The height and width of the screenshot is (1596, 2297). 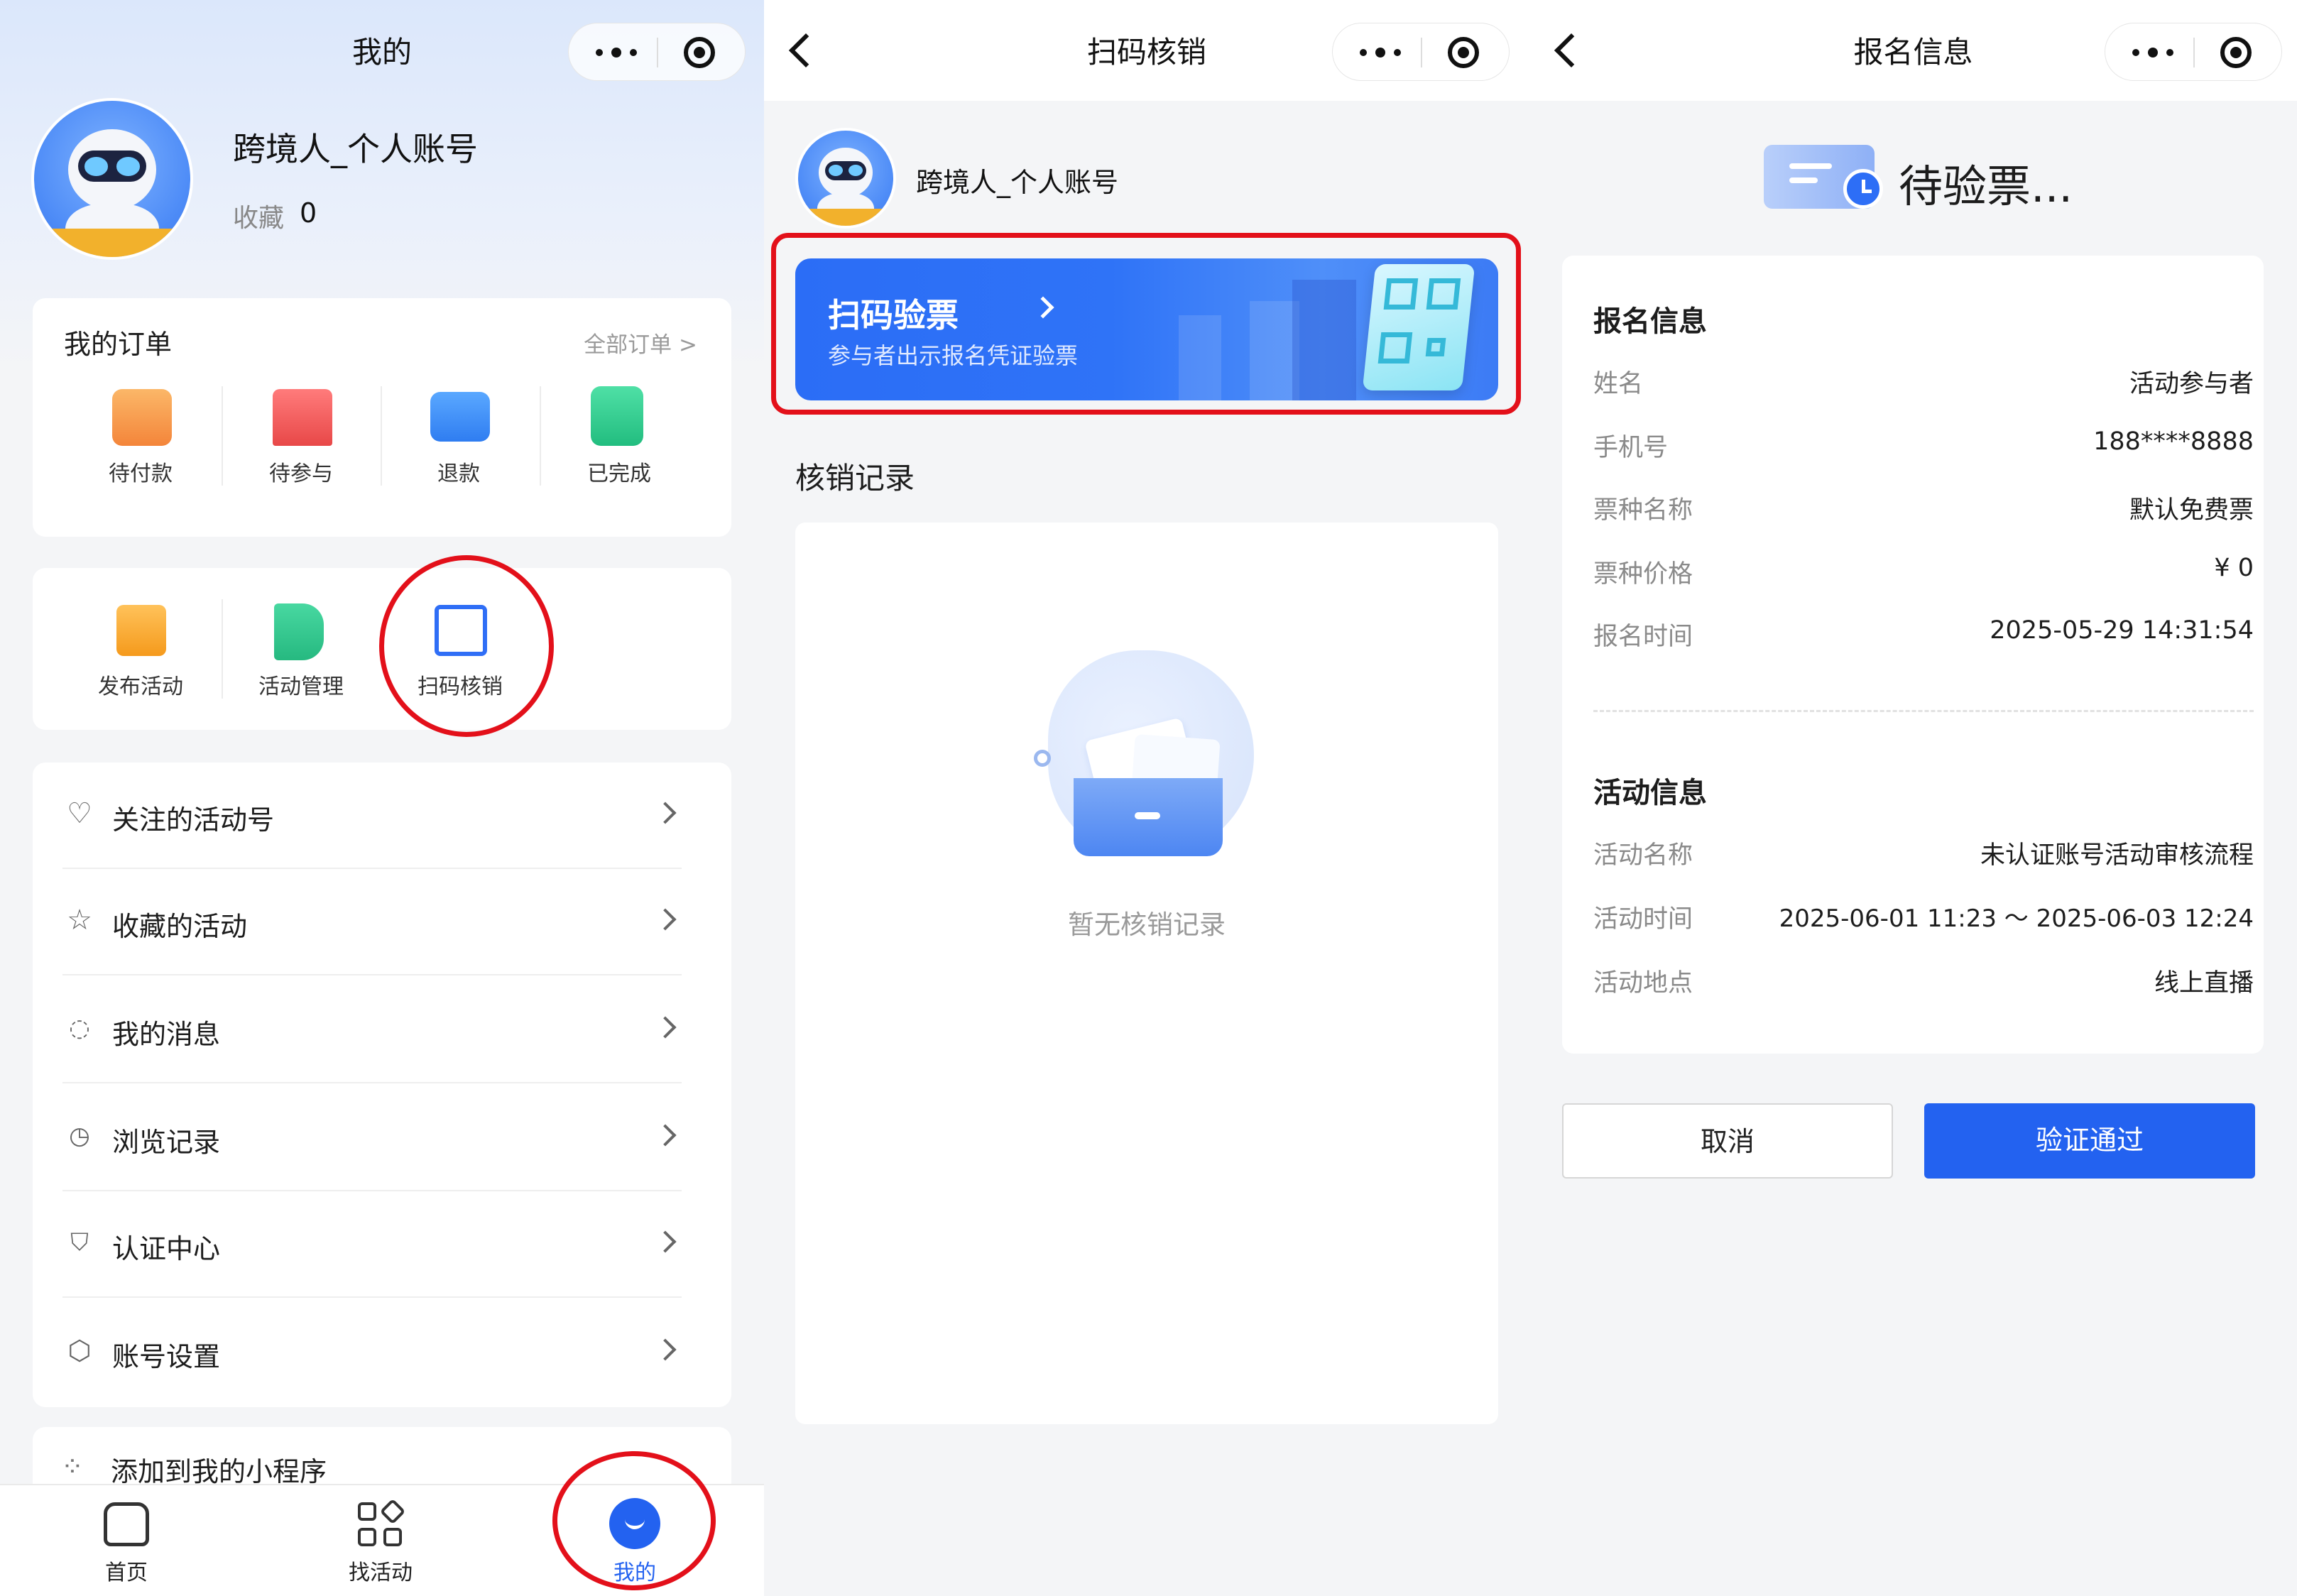 I want to click on clipboard-check-icon, so click(x=617, y=416).